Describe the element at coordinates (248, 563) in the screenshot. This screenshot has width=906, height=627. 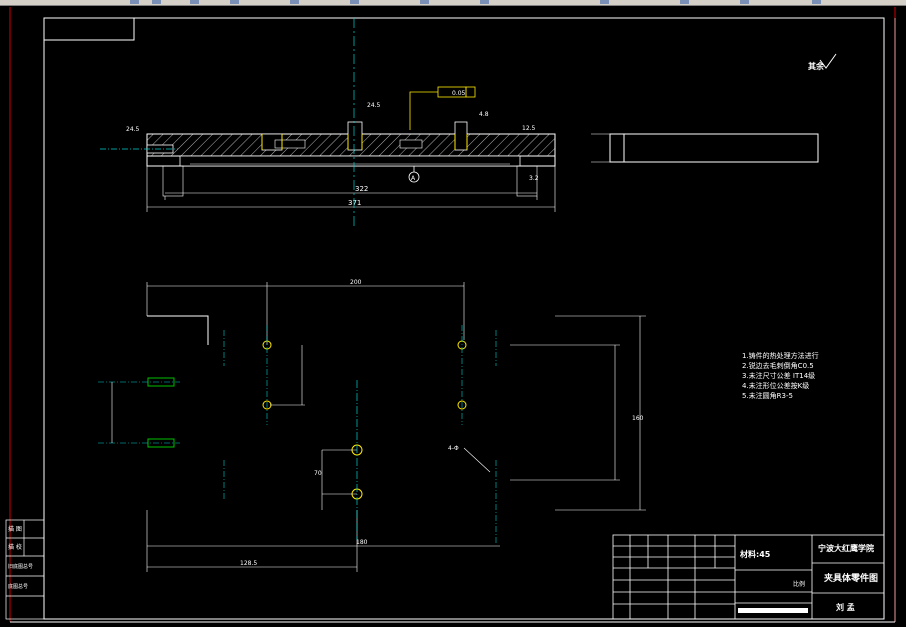
I see `dim-bottom-total: 128.5` at that location.